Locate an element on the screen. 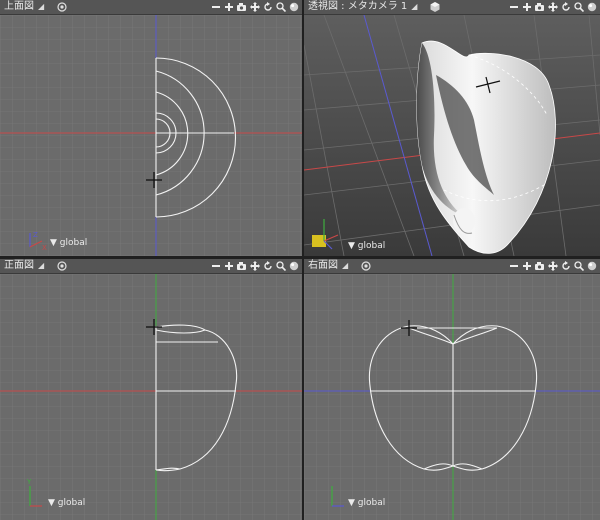 This screenshot has height=520, width=600. right-view-global-label: ▼ global is located at coordinates (367, 503).